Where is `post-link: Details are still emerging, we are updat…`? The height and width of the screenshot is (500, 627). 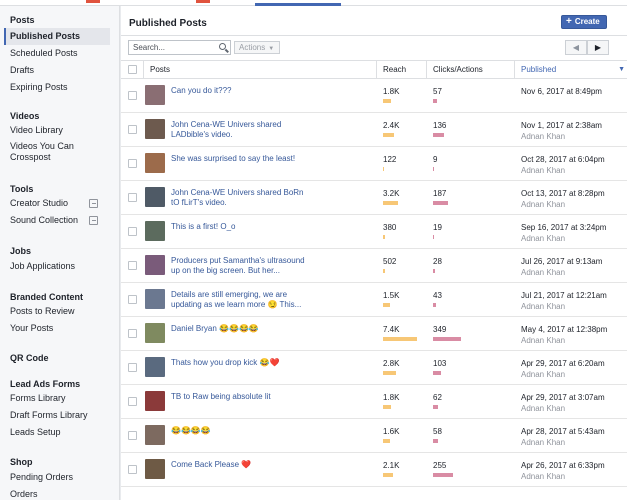
post-link: Details are still emerging, we are updat… is located at coordinates (241, 300).